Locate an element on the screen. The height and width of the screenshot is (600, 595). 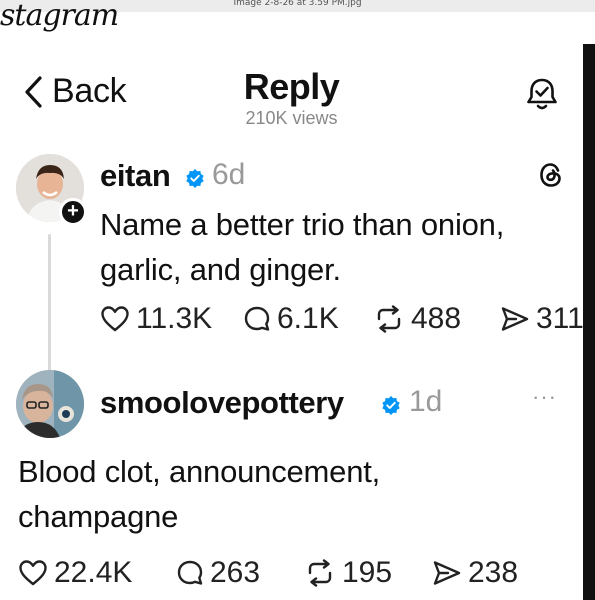
like-button: 11.3K is located at coordinates (156, 319).